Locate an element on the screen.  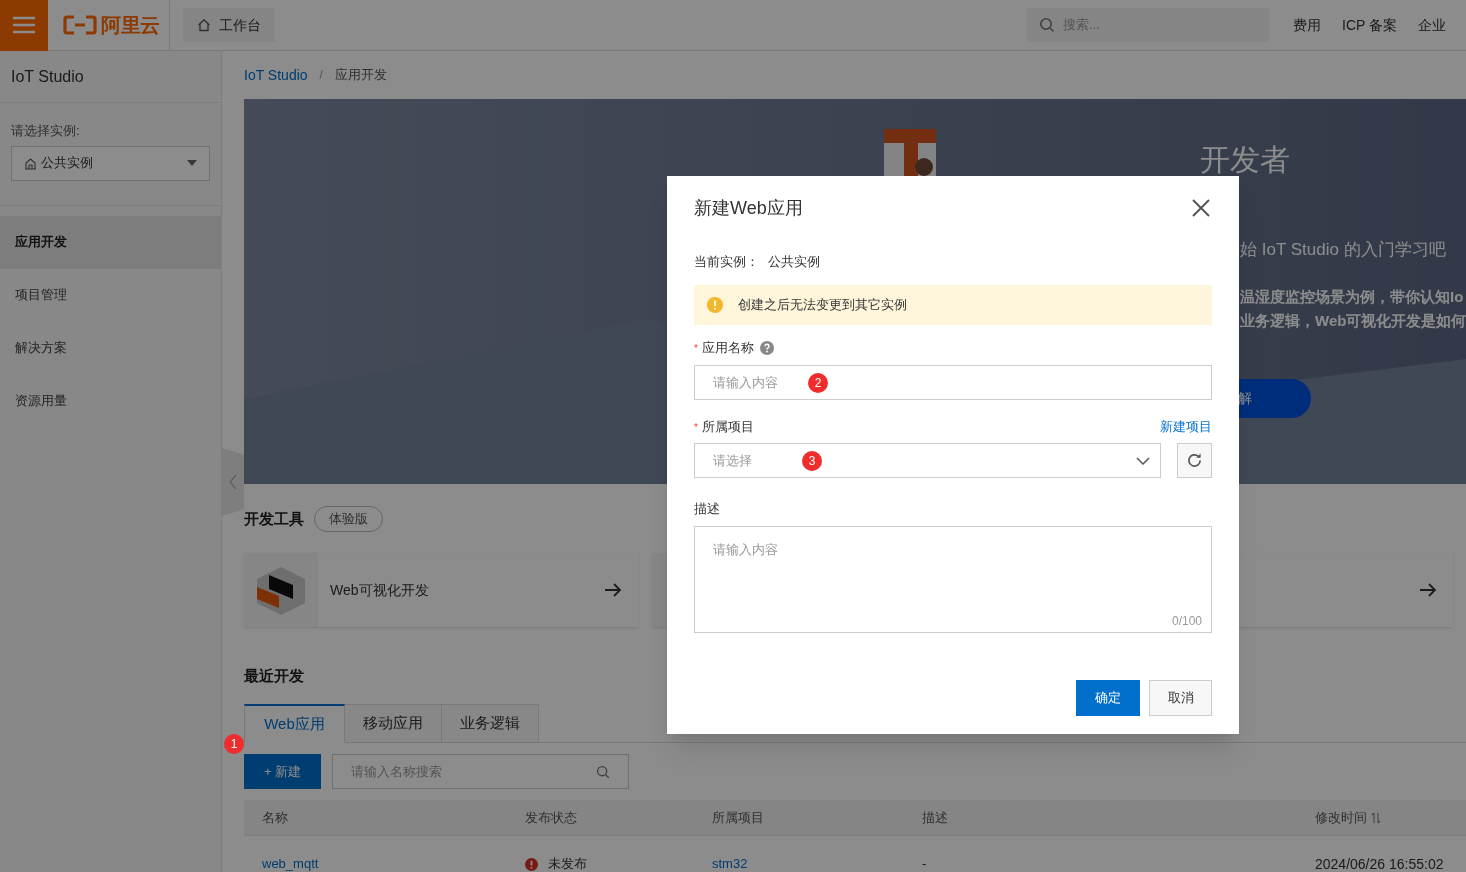
logo-icon is located at coordinates (80, 25).